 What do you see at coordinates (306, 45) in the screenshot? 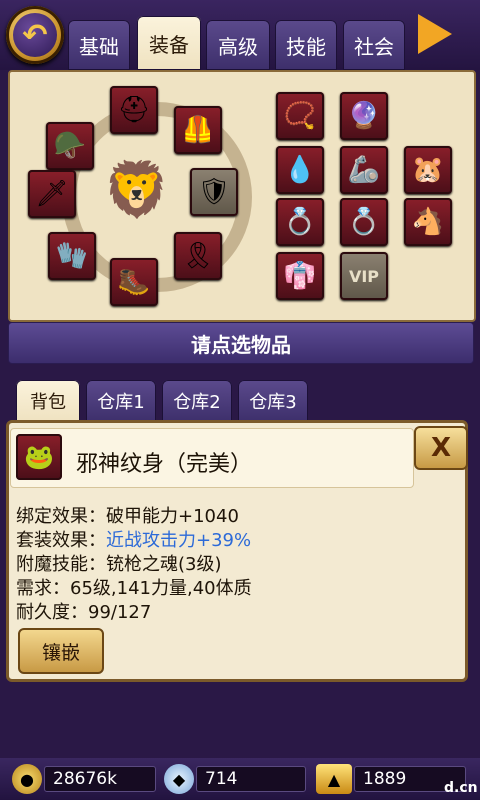
I see `tab-skills: 技能` at bounding box center [306, 45].